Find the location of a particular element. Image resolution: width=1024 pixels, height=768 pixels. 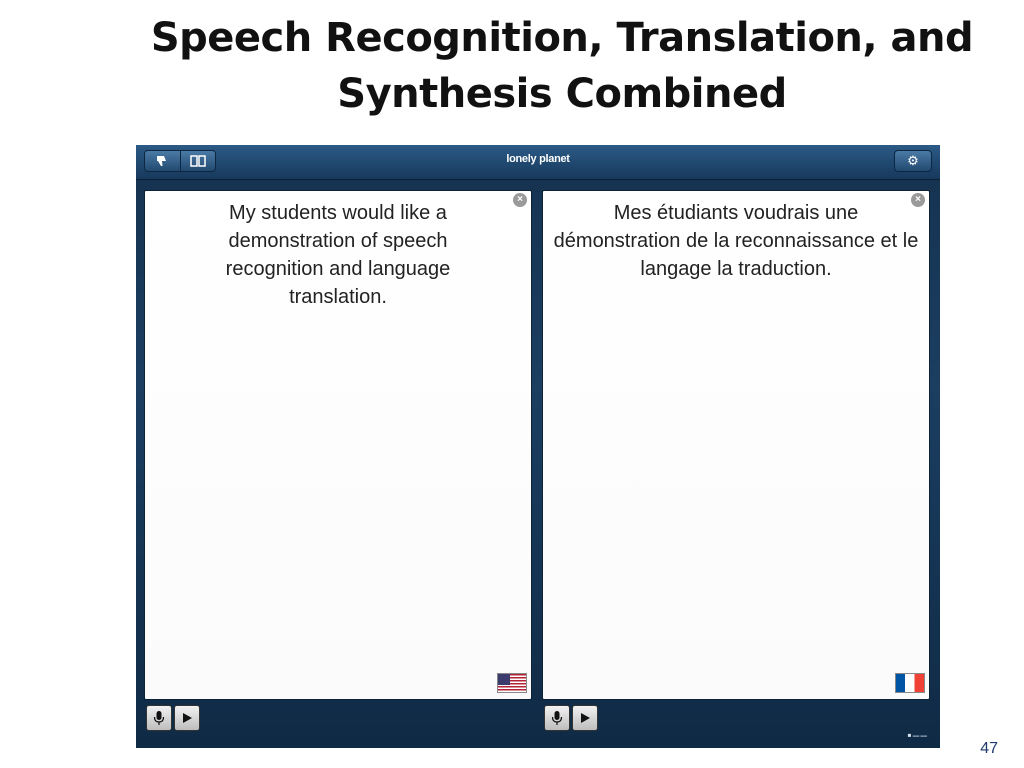

lonely-planet-logo: lonely planet is located at coordinates (538, 159).